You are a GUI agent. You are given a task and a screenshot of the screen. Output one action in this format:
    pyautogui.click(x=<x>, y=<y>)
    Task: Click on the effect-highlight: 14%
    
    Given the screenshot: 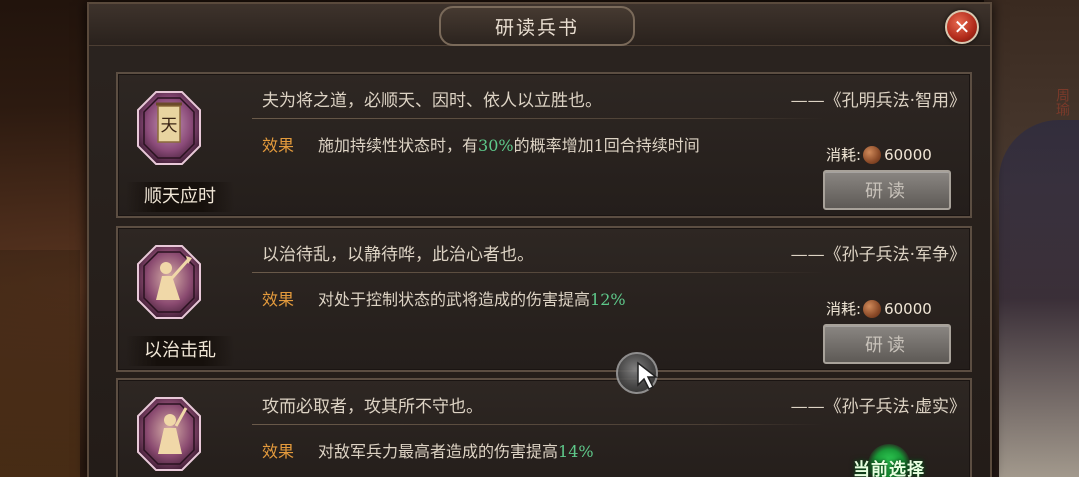 What is the action you would take?
    pyautogui.click(x=576, y=451)
    